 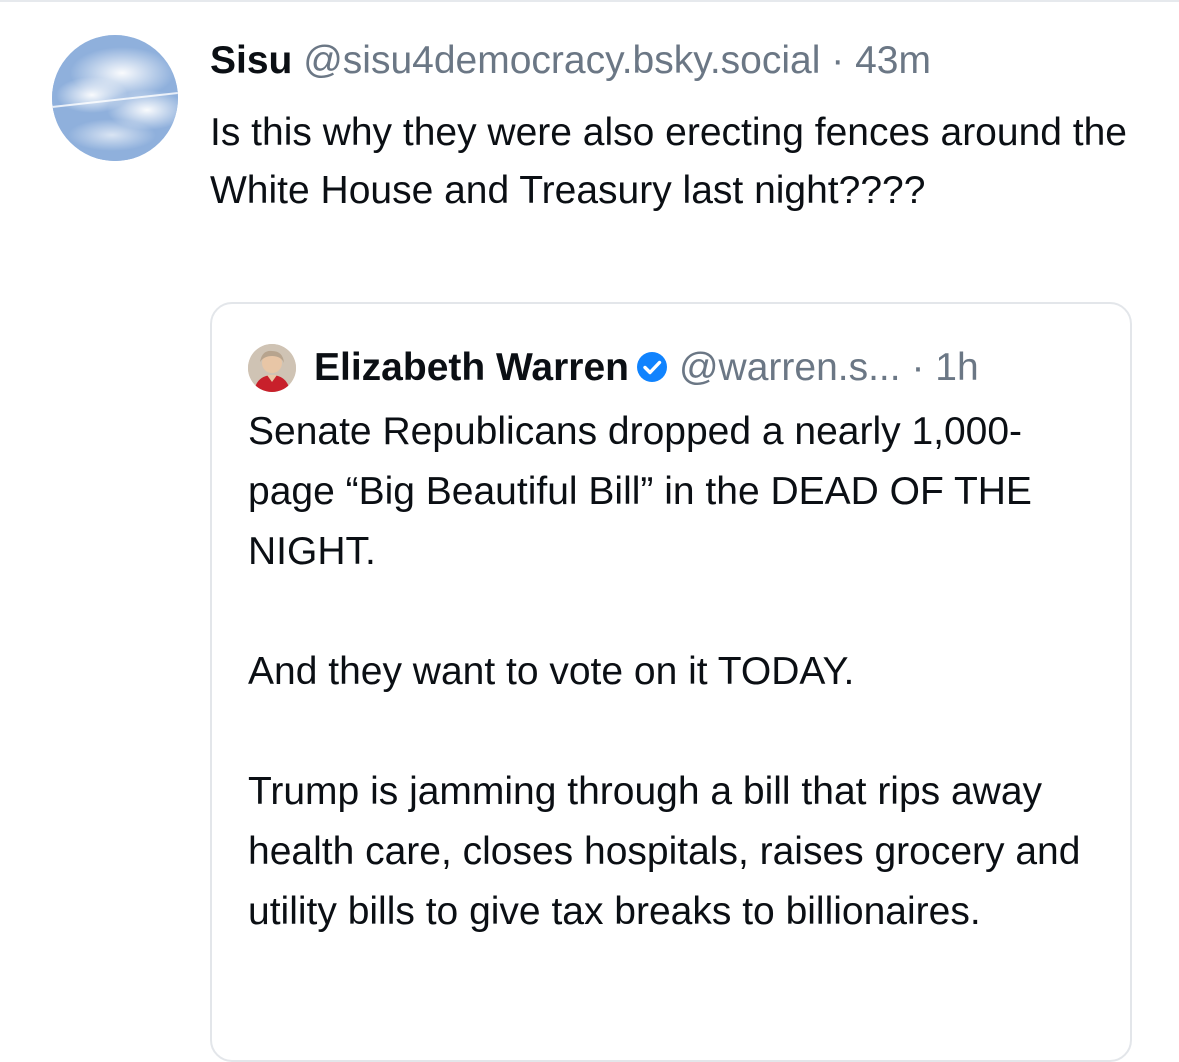 I want to click on portrait-icon, so click(x=272, y=368).